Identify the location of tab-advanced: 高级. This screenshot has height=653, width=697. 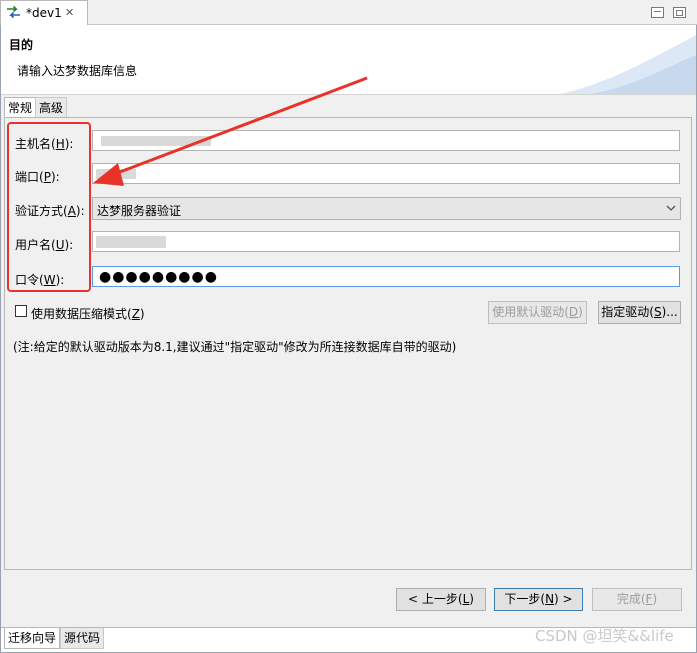
(51, 107).